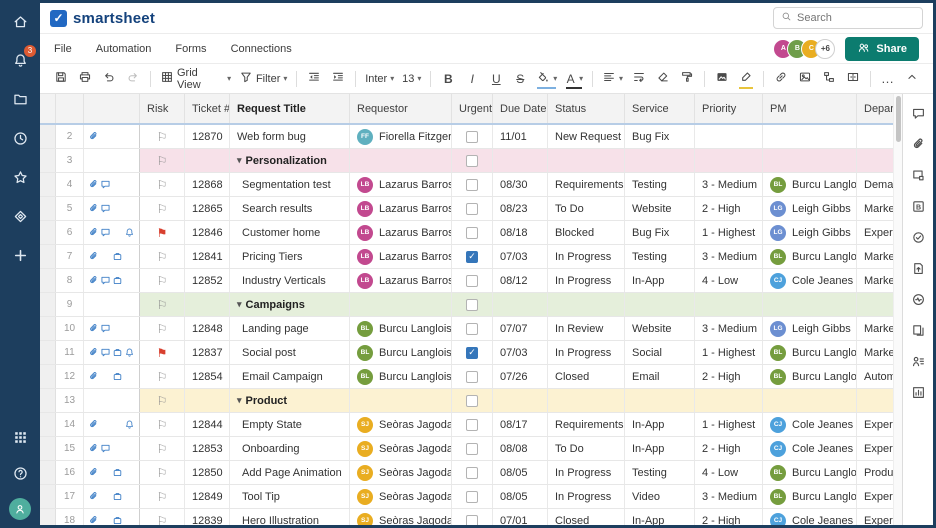  Describe the element at coordinates (133, 79) in the screenshot. I see `redo-button` at that location.